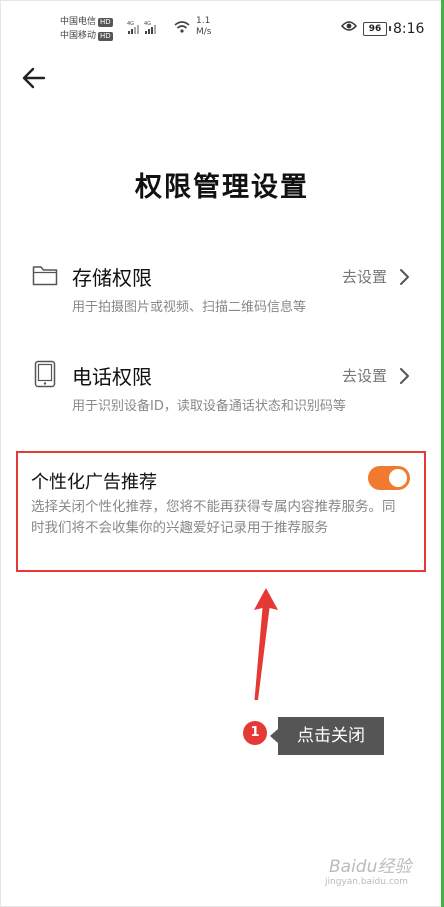 This screenshot has height=907, width=444. I want to click on permission-name: 电话权限, so click(112, 377).